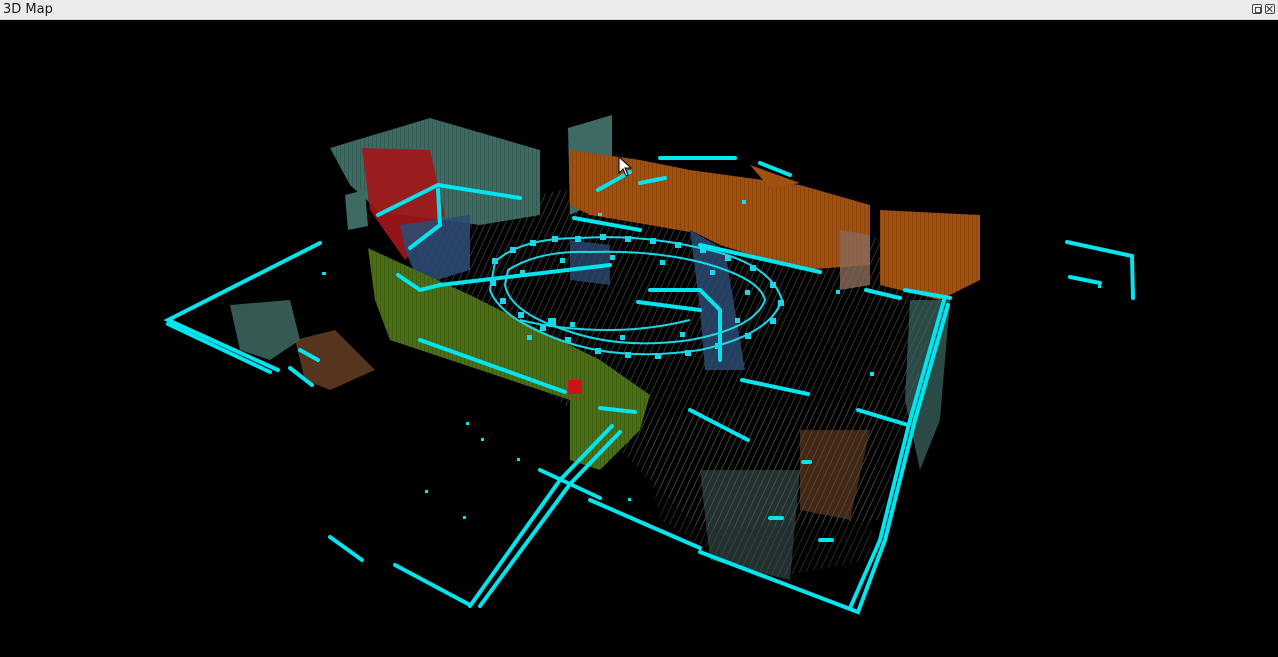 Image resolution: width=1278 pixels, height=657 pixels. What do you see at coordinates (575, 387) in the screenshot?
I see `robot-marker-icon` at bounding box center [575, 387].